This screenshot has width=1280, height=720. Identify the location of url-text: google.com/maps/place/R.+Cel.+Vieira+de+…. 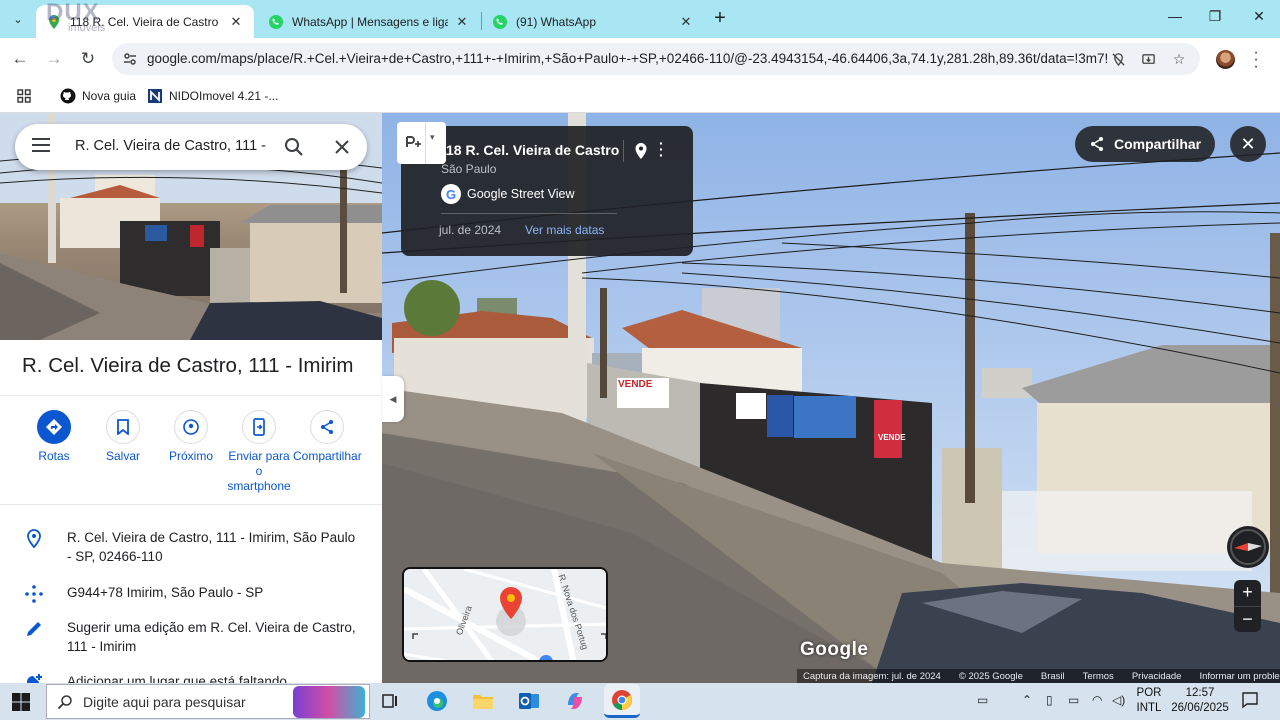
(627, 58).